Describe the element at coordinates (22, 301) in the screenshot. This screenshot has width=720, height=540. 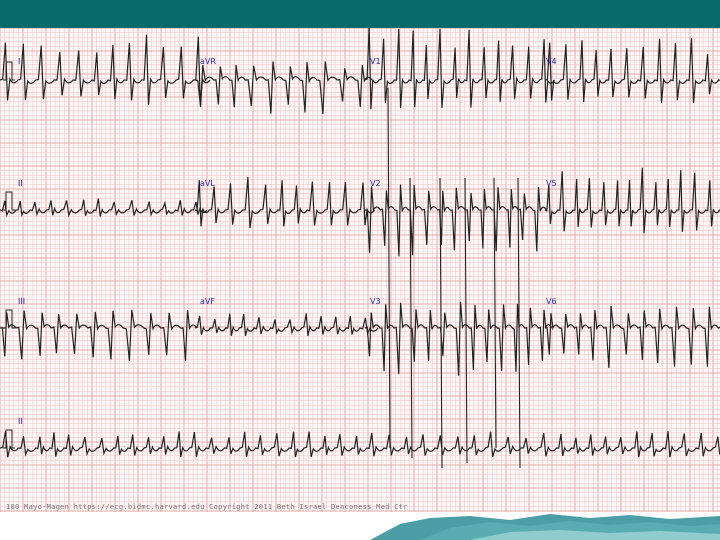
I see `lead-label-III: III` at that location.